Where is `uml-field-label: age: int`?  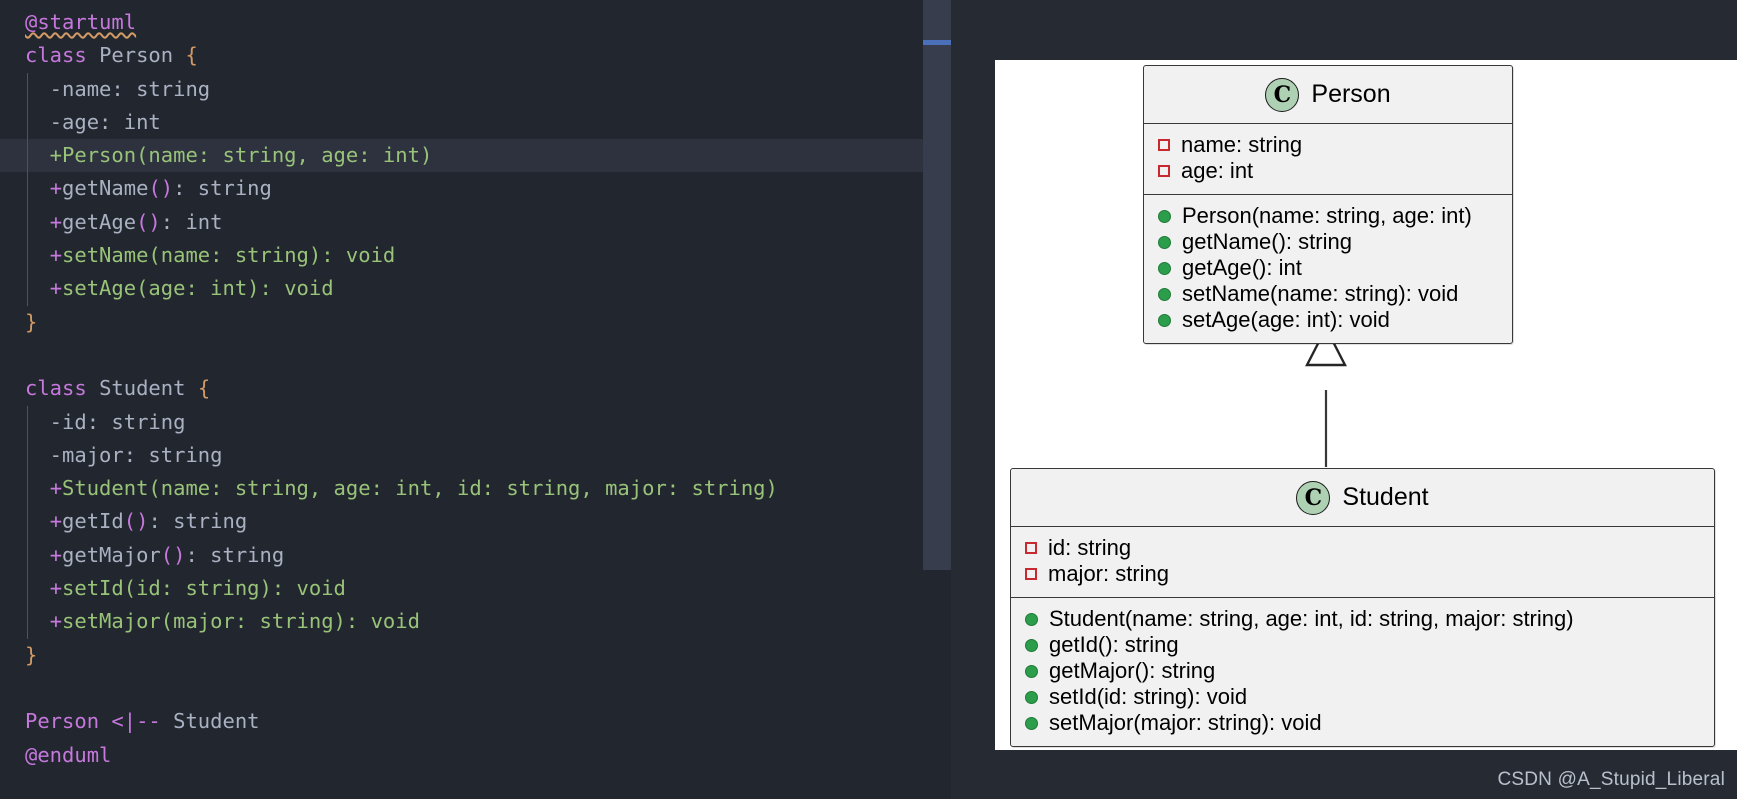 uml-field-label: age: int is located at coordinates (1217, 170).